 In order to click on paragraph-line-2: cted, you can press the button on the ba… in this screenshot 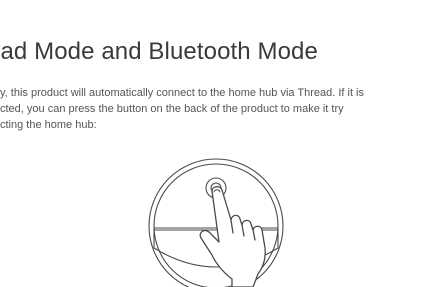, I will do `click(172, 109)`.